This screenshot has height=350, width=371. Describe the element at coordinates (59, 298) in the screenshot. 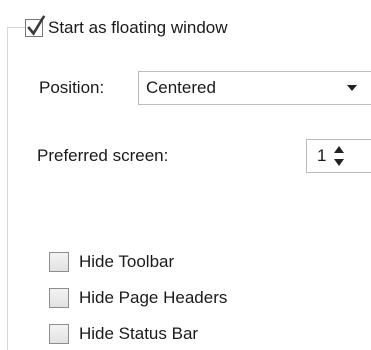

I see `hide-page-headers-checkbox` at that location.